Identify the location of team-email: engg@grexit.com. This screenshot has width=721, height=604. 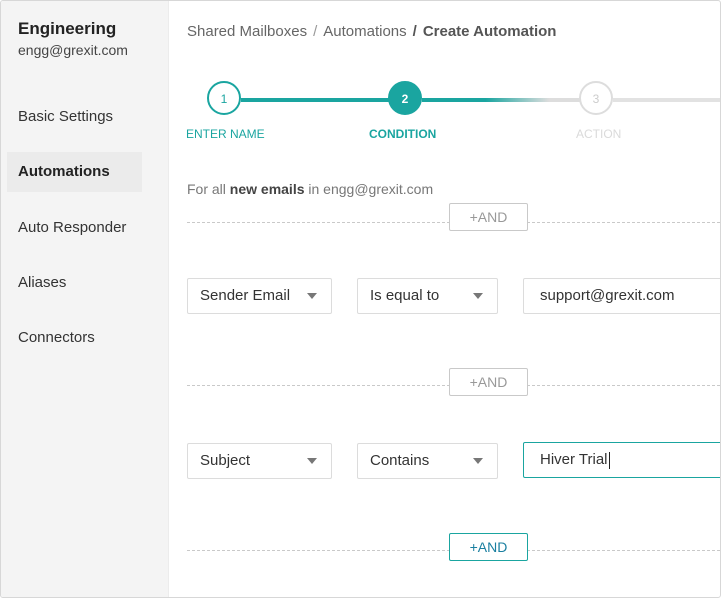
(73, 50).